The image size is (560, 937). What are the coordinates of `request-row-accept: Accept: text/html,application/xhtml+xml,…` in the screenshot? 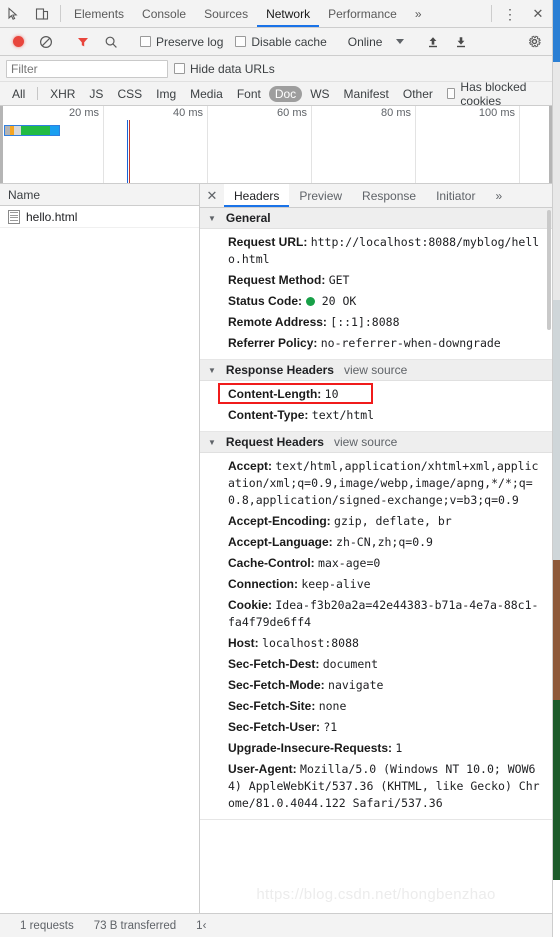 It's located at (376, 483).